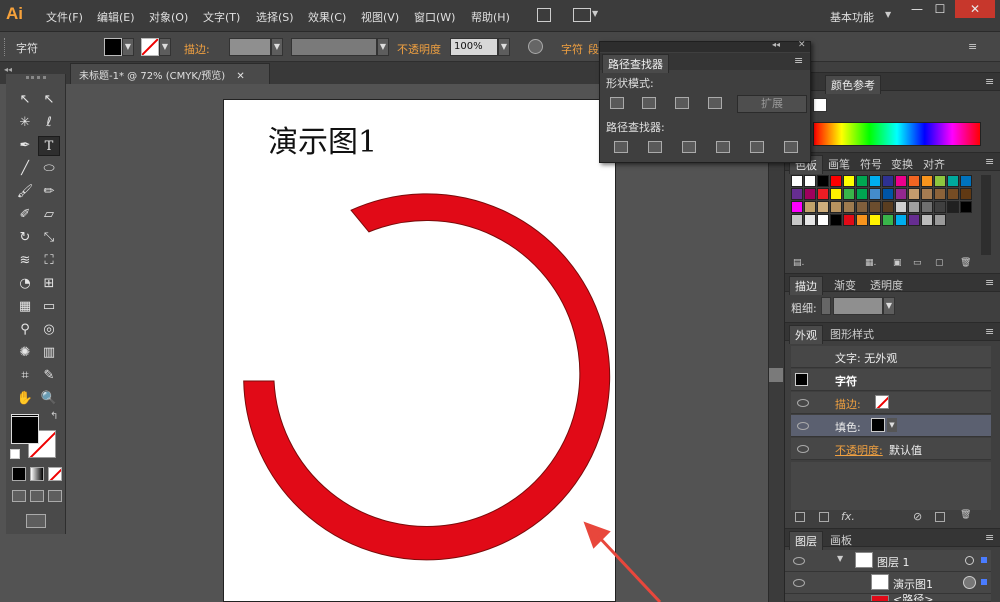  What do you see at coordinates (986, 215) in the screenshot?
I see `swatches-scrollbar` at bounding box center [986, 215].